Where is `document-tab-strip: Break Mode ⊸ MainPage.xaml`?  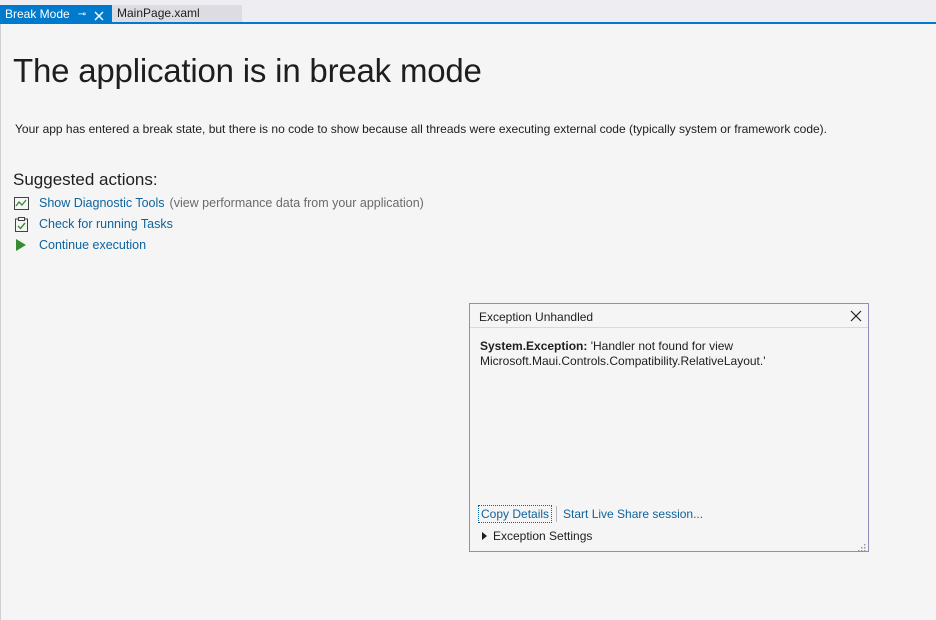 document-tab-strip: Break Mode ⊸ MainPage.xaml is located at coordinates (468, 12).